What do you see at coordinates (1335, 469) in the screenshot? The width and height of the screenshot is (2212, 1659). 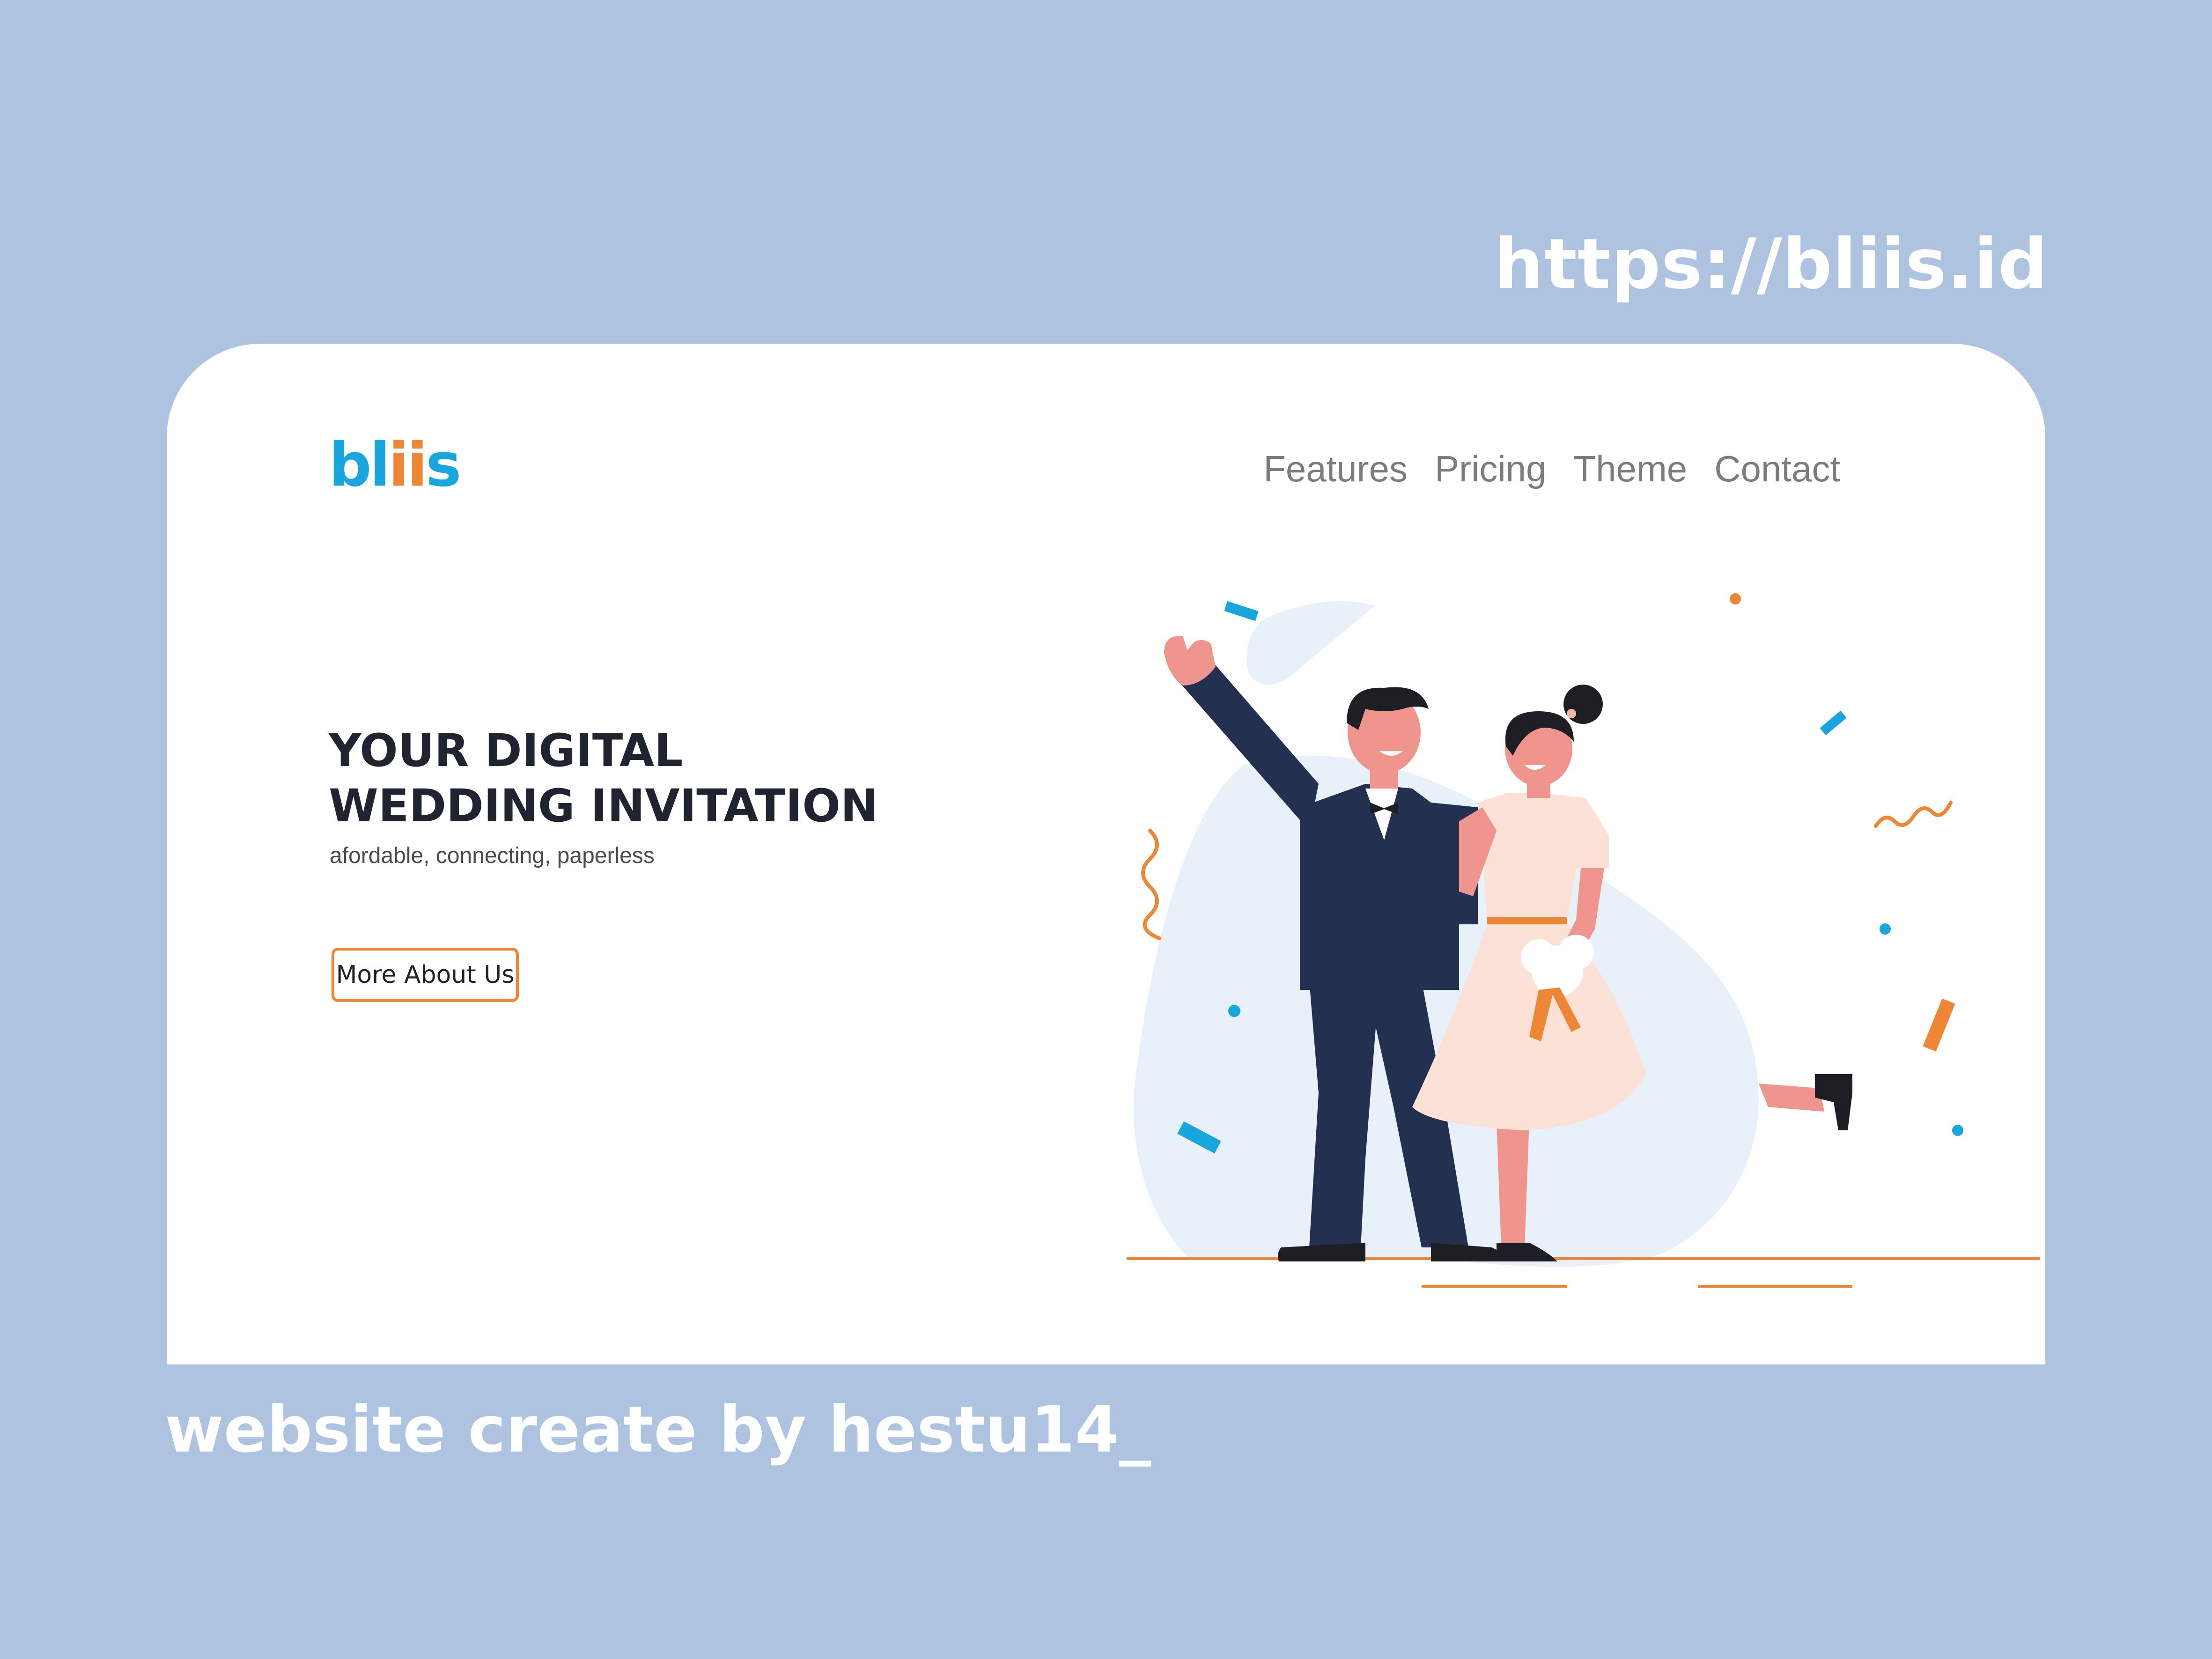 I see `nav-features: Features` at bounding box center [1335, 469].